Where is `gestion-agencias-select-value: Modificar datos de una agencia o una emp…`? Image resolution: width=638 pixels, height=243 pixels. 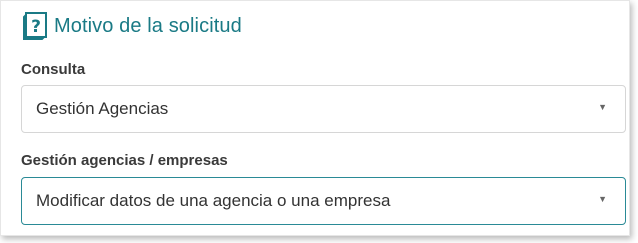
gestion-agencias-select-value: Modificar datos de una agencia o una emp… is located at coordinates (213, 200).